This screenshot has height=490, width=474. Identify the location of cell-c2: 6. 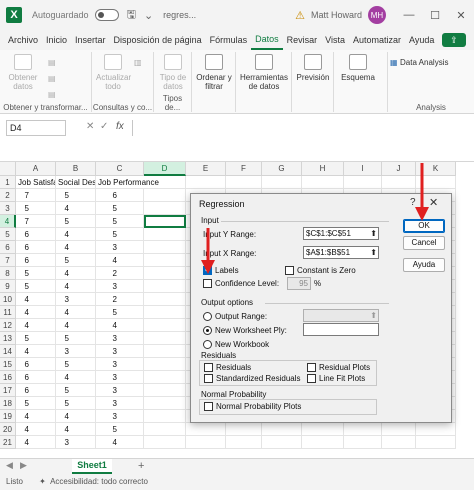
(120, 195).